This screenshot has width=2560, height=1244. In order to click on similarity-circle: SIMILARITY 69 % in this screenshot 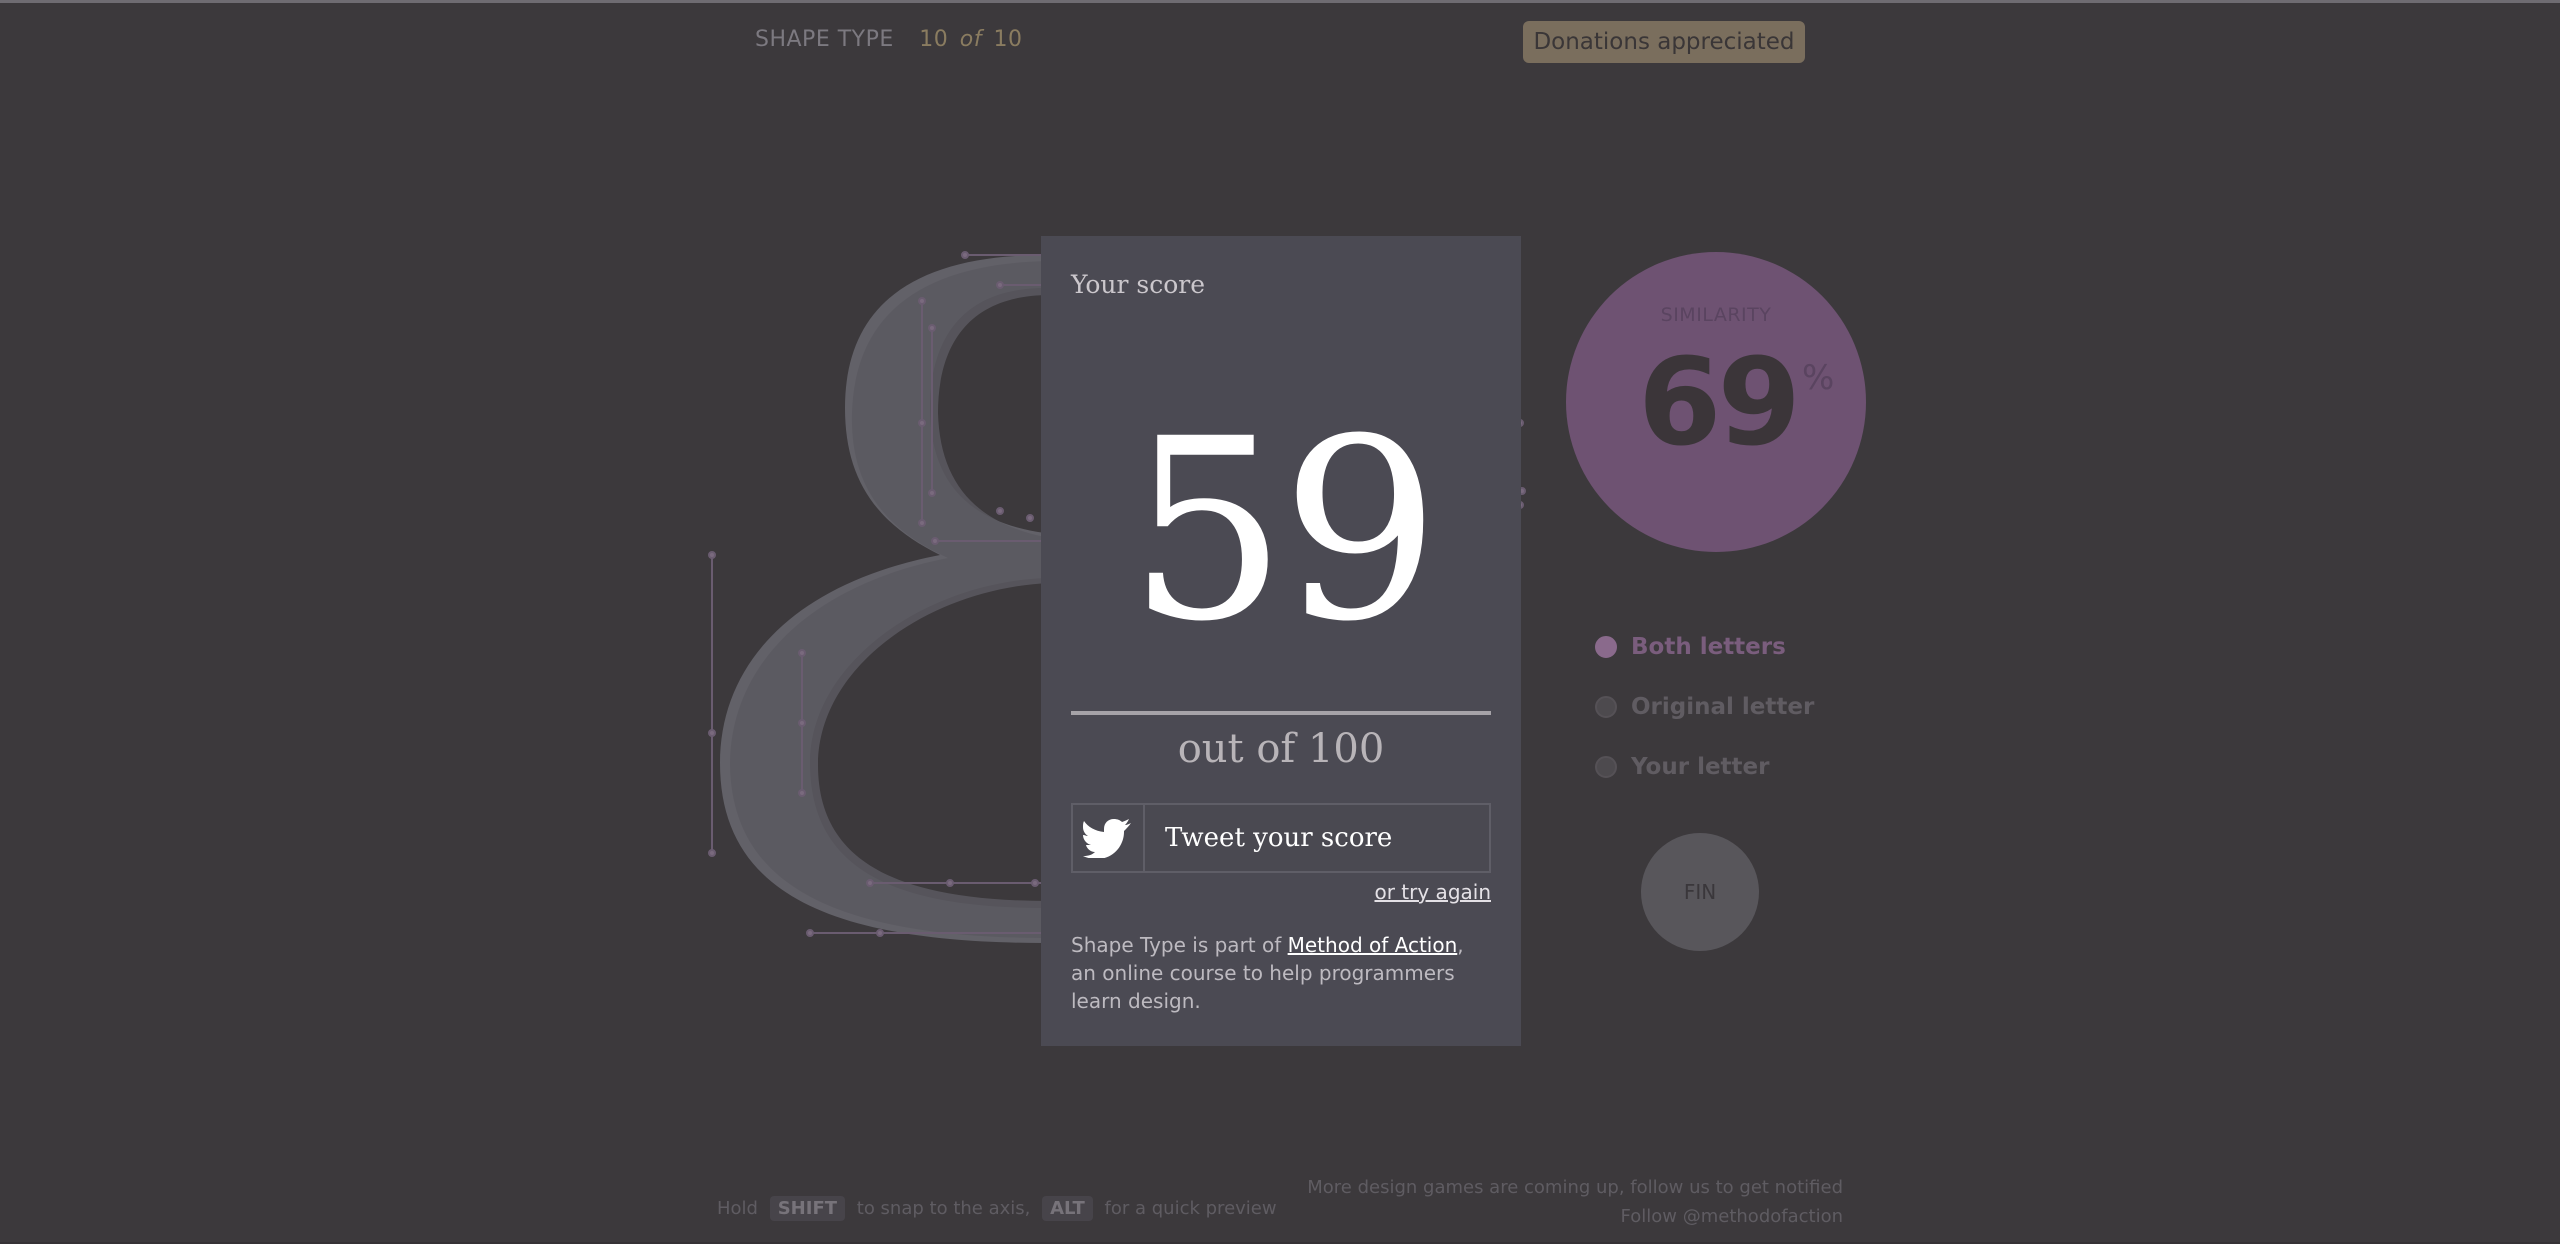, I will do `click(1716, 402)`.